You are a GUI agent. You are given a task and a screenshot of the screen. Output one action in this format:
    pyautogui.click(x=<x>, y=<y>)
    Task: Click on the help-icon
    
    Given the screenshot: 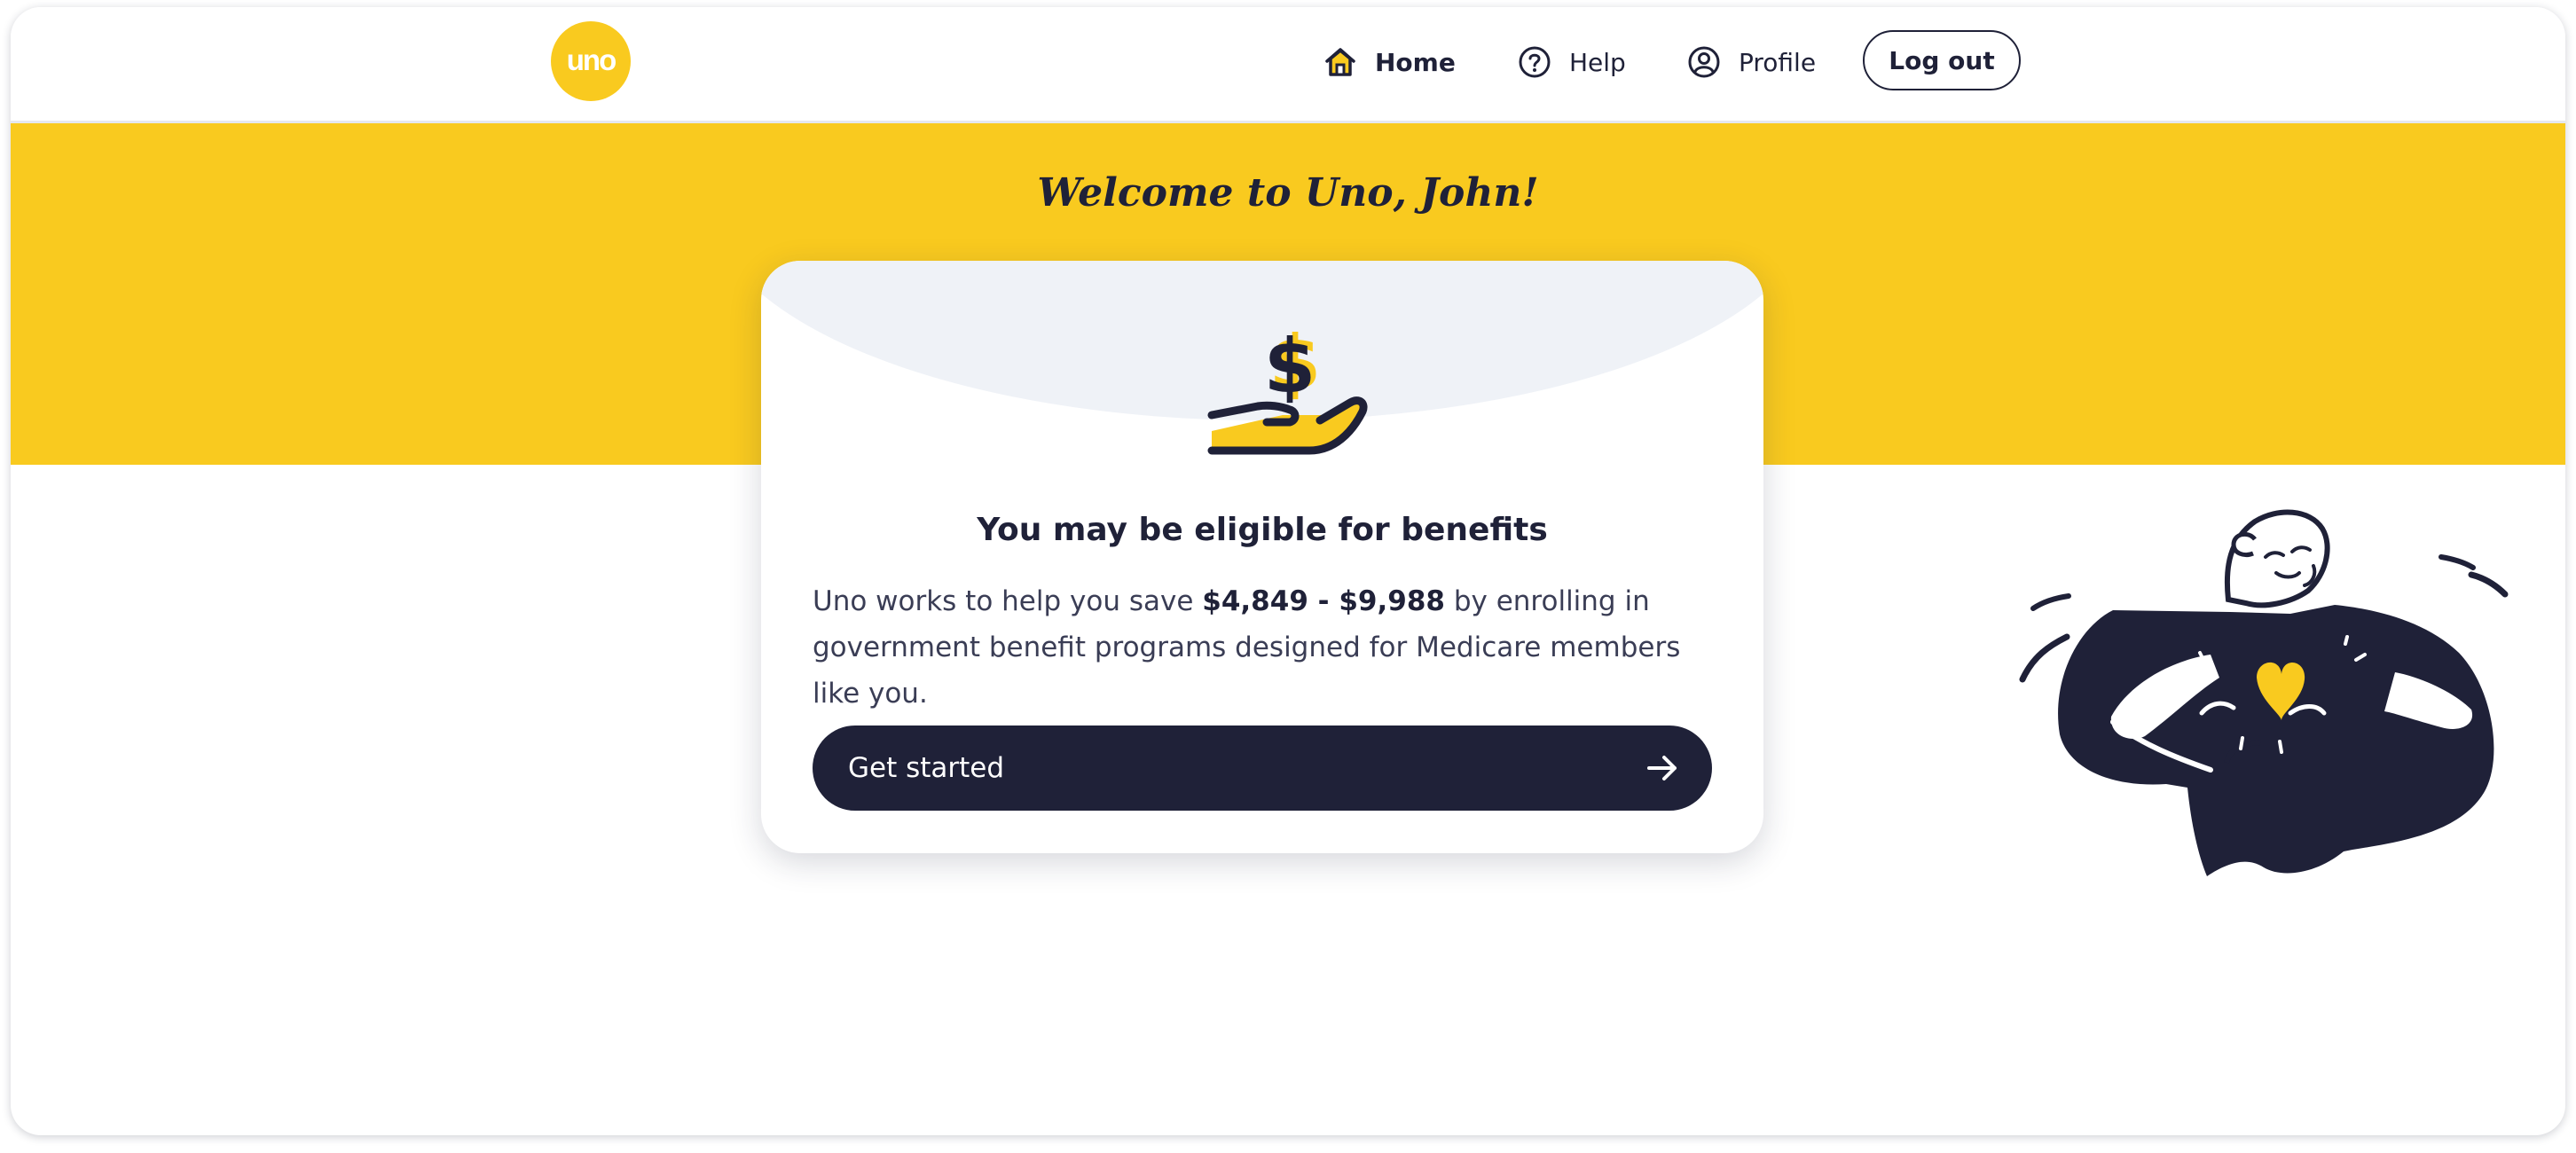 What is the action you would take?
    pyautogui.click(x=1535, y=62)
    